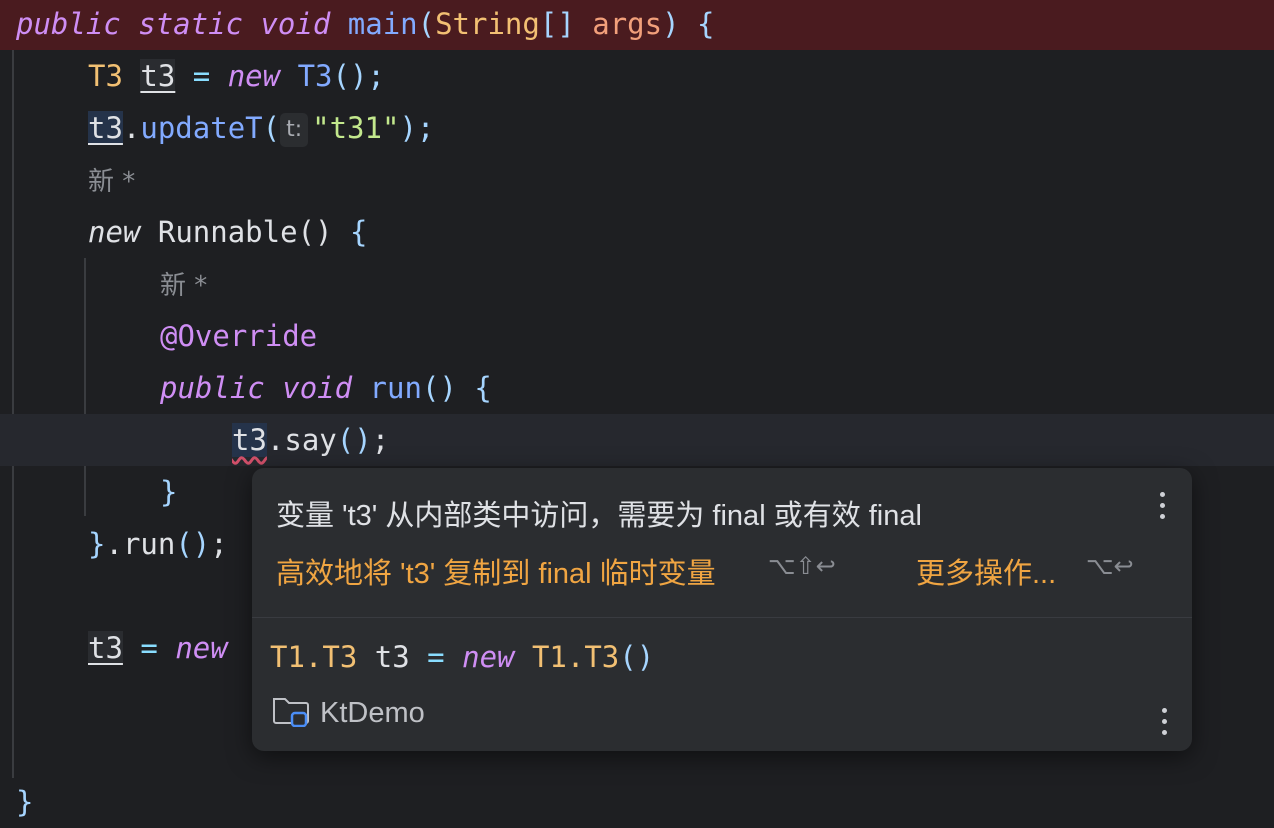 The height and width of the screenshot is (828, 1274). I want to click on brackets: [], so click(557, 24).